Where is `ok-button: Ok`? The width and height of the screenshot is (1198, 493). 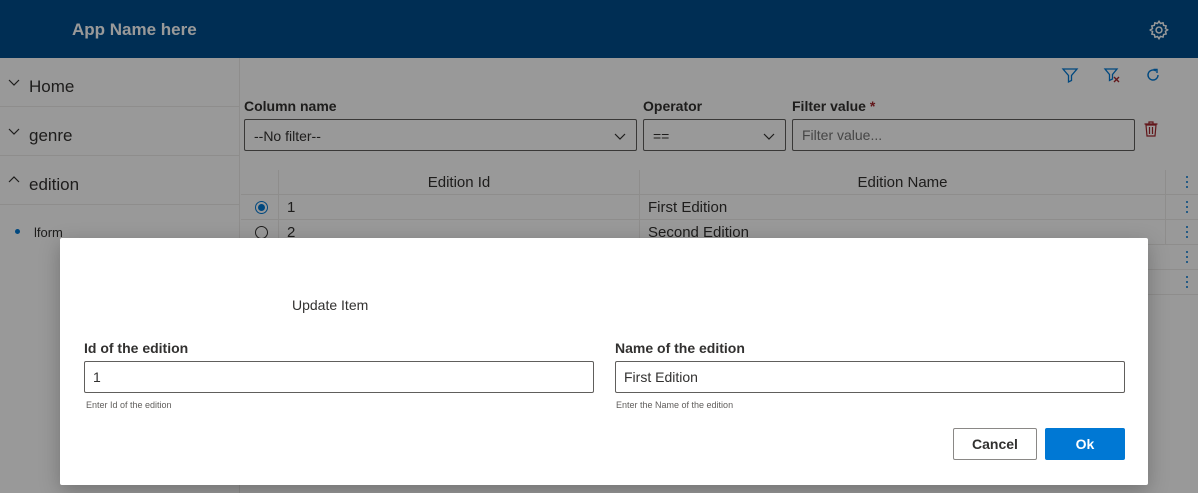 ok-button: Ok is located at coordinates (1085, 444).